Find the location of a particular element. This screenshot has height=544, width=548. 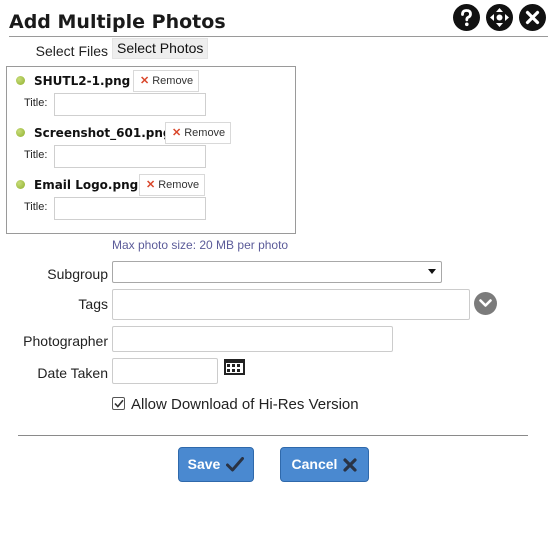

help-icon is located at coordinates (466, 17).